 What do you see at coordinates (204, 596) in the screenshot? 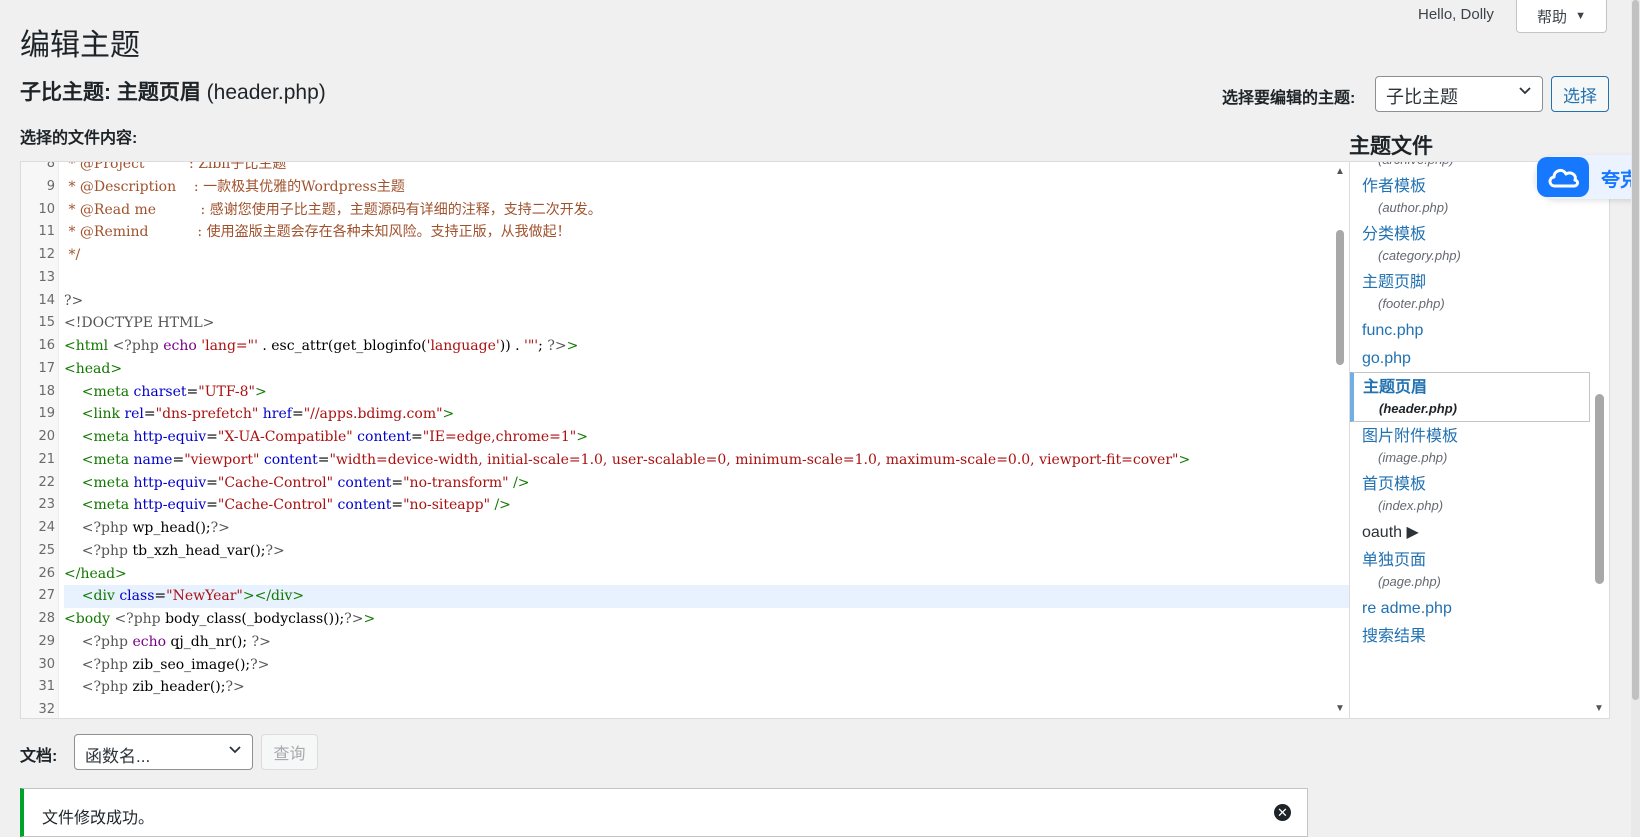
I see `code-token: "NewYear"` at bounding box center [204, 596].